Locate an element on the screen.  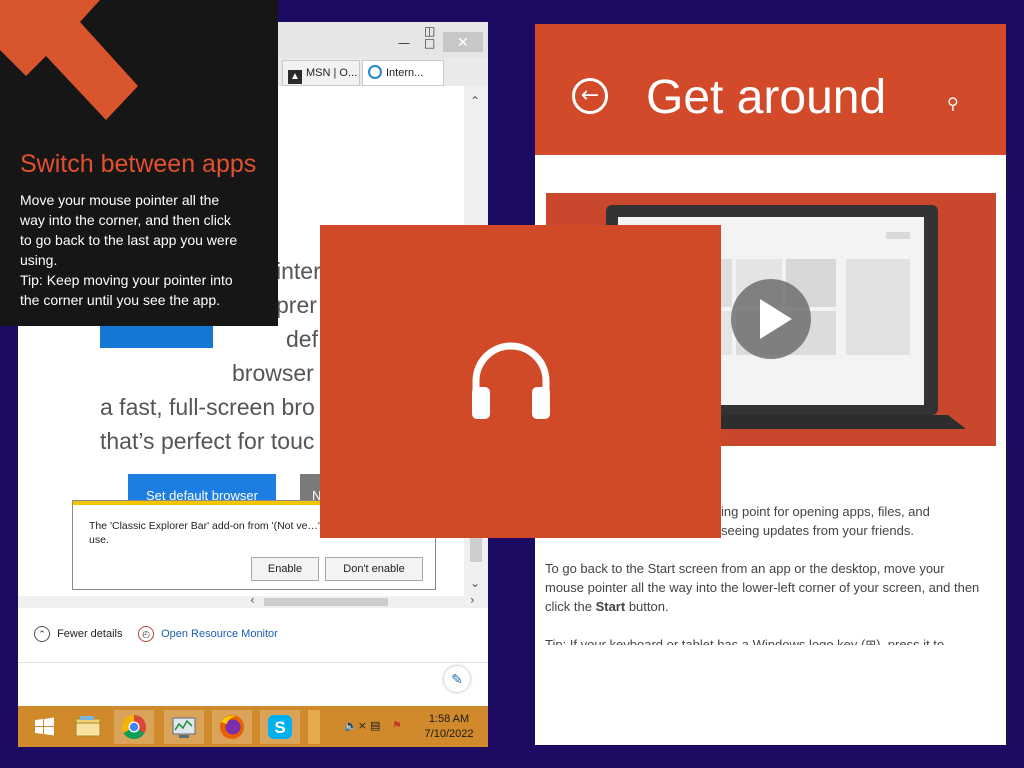
file-explorer-icon is located at coordinates (88, 727).